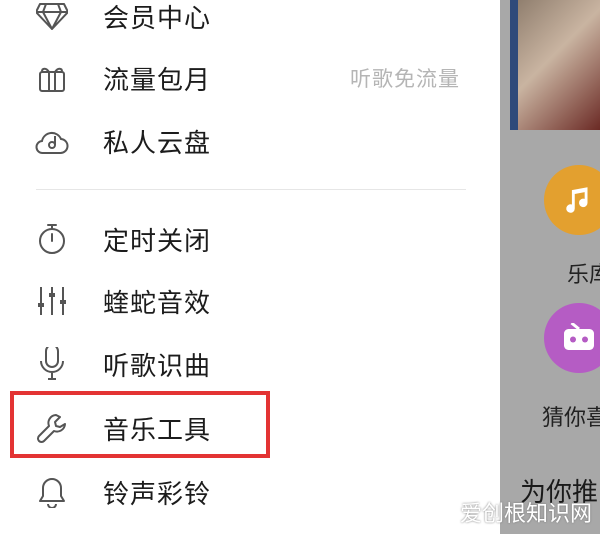 This screenshot has height=534, width=600. What do you see at coordinates (577, 200) in the screenshot?
I see `music-note-icon` at bounding box center [577, 200].